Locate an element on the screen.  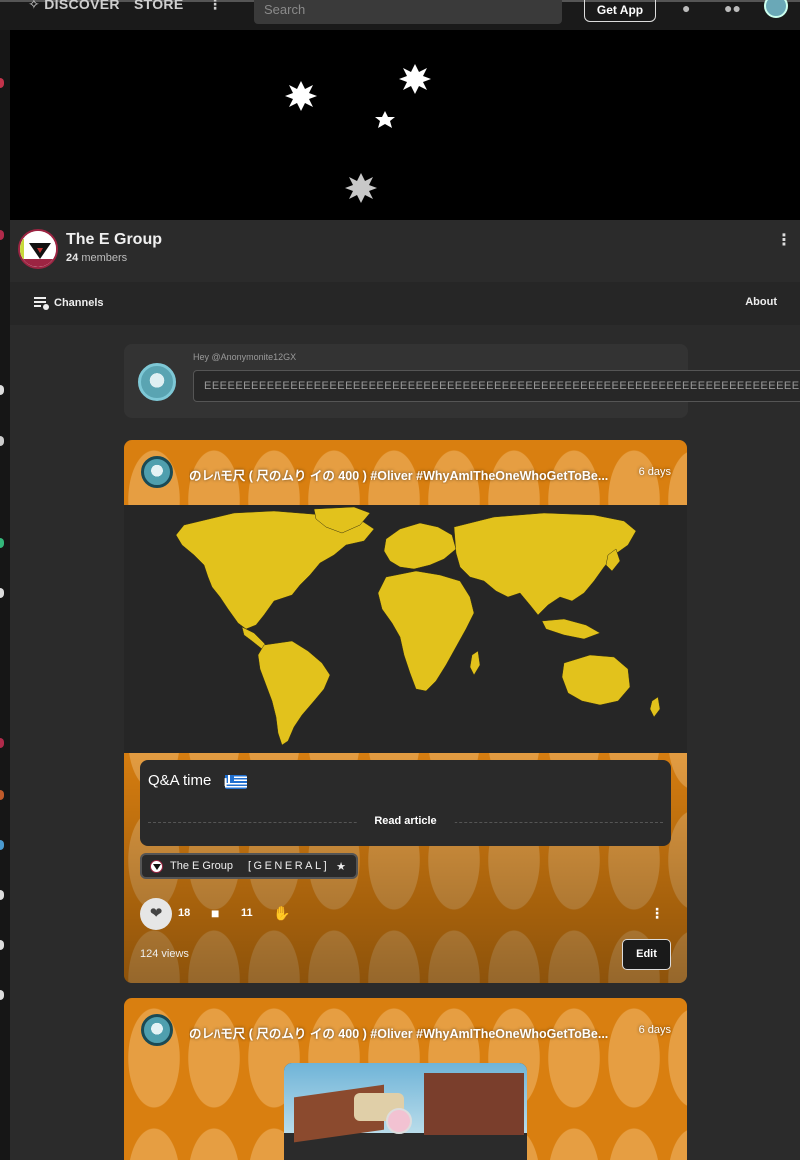
community-header: The E Group 24 members ⋮ Channels About is located at coordinates (405, 272).